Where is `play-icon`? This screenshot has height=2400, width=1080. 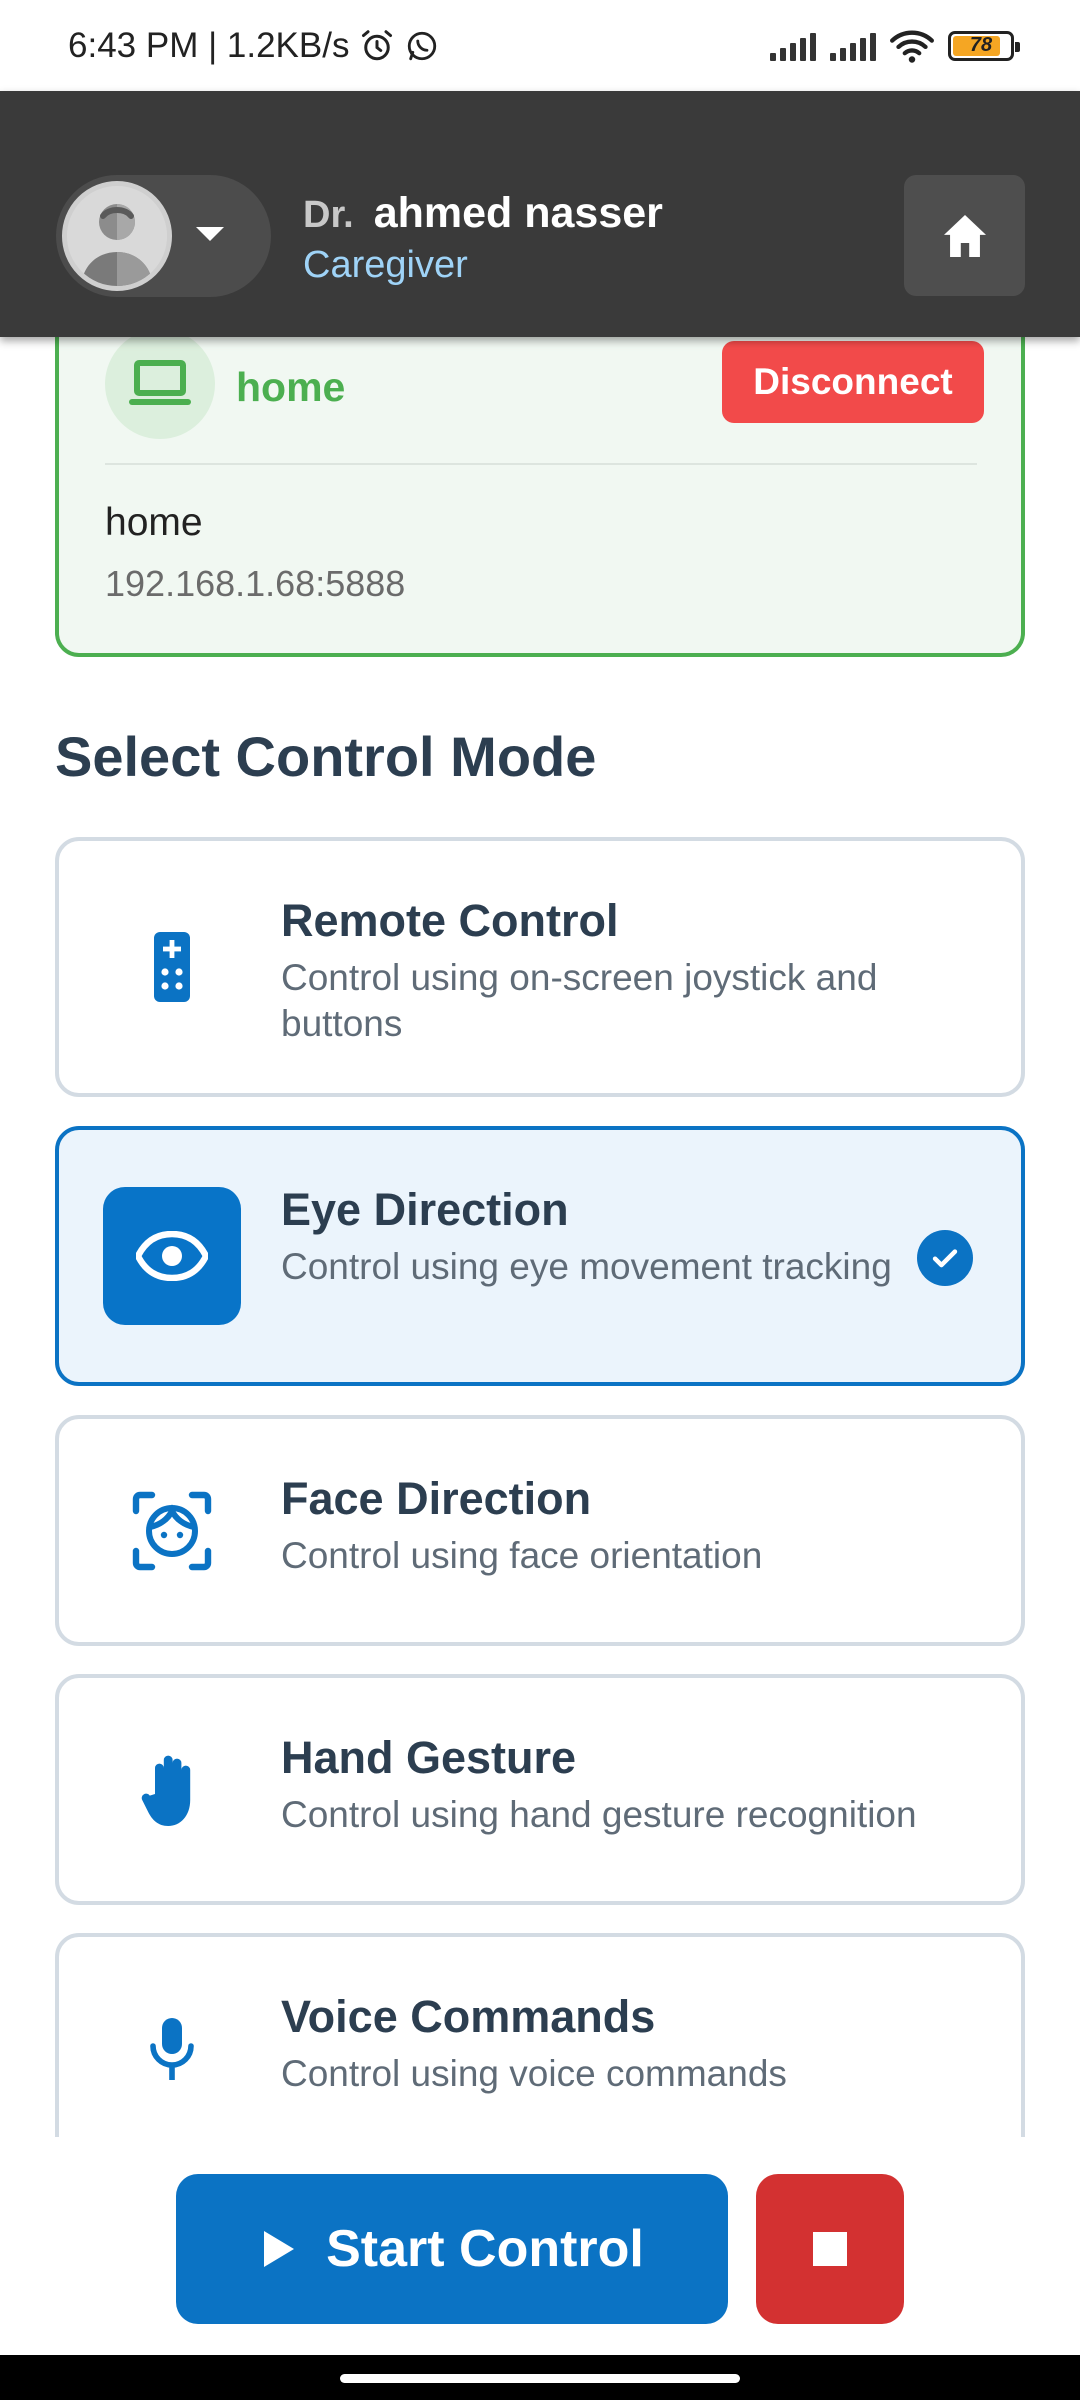
play-icon is located at coordinates (279, 2249).